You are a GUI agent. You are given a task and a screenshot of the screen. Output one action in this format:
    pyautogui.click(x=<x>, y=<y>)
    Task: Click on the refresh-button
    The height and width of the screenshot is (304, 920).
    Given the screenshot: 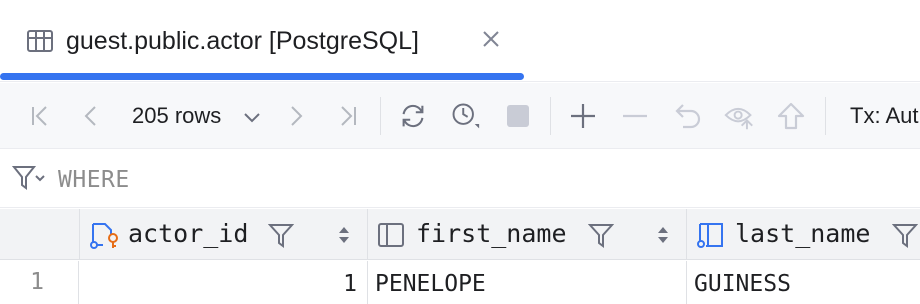 What is the action you would take?
    pyautogui.click(x=413, y=116)
    